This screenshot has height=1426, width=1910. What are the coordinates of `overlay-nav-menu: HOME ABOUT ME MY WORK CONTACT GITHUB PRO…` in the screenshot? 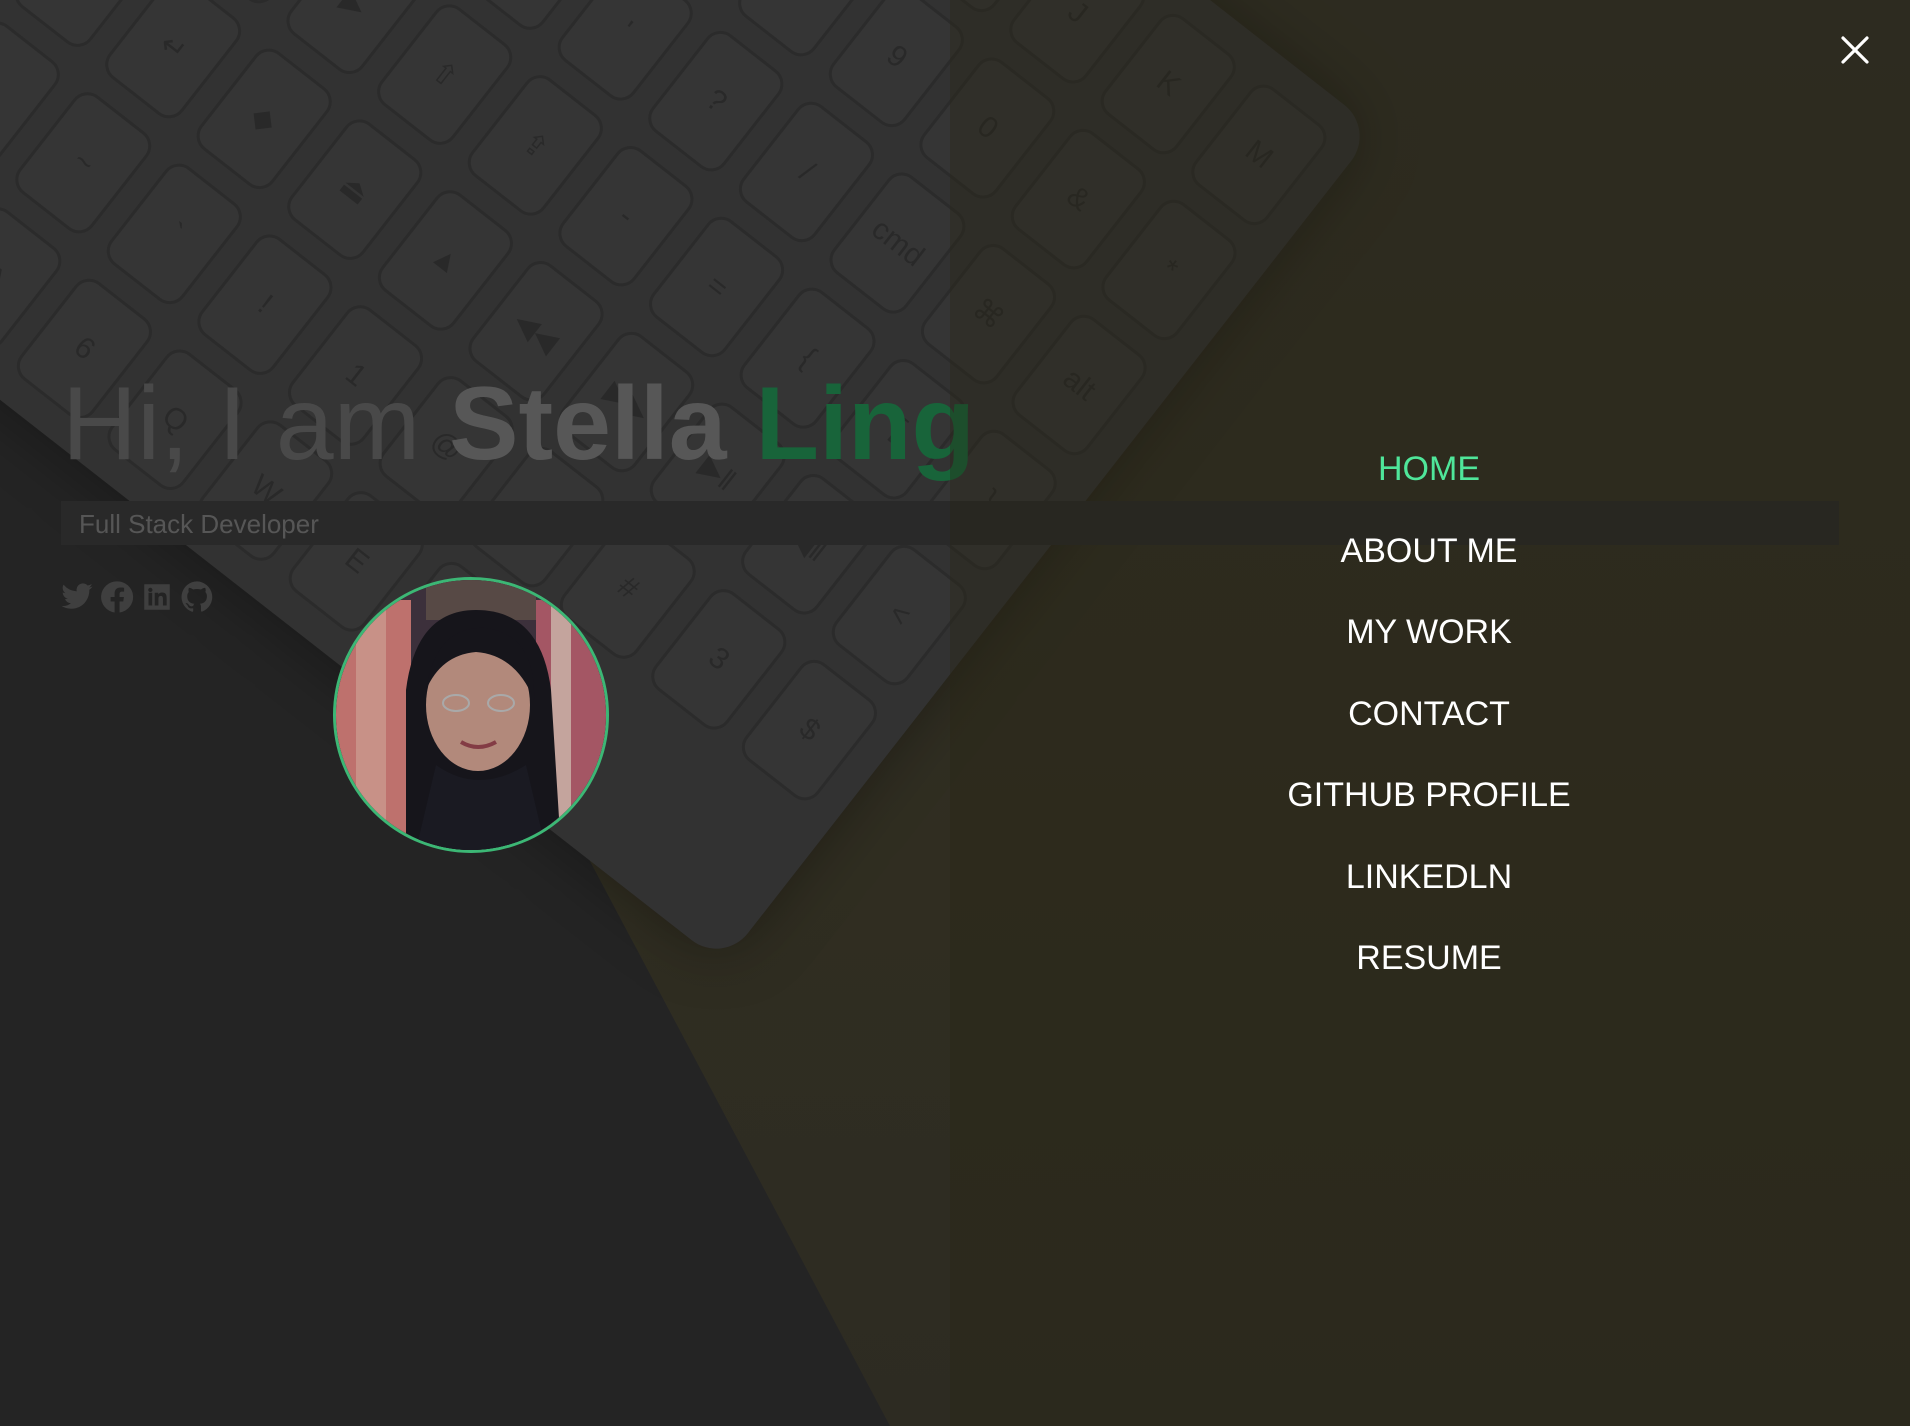 It's located at (1429, 728).